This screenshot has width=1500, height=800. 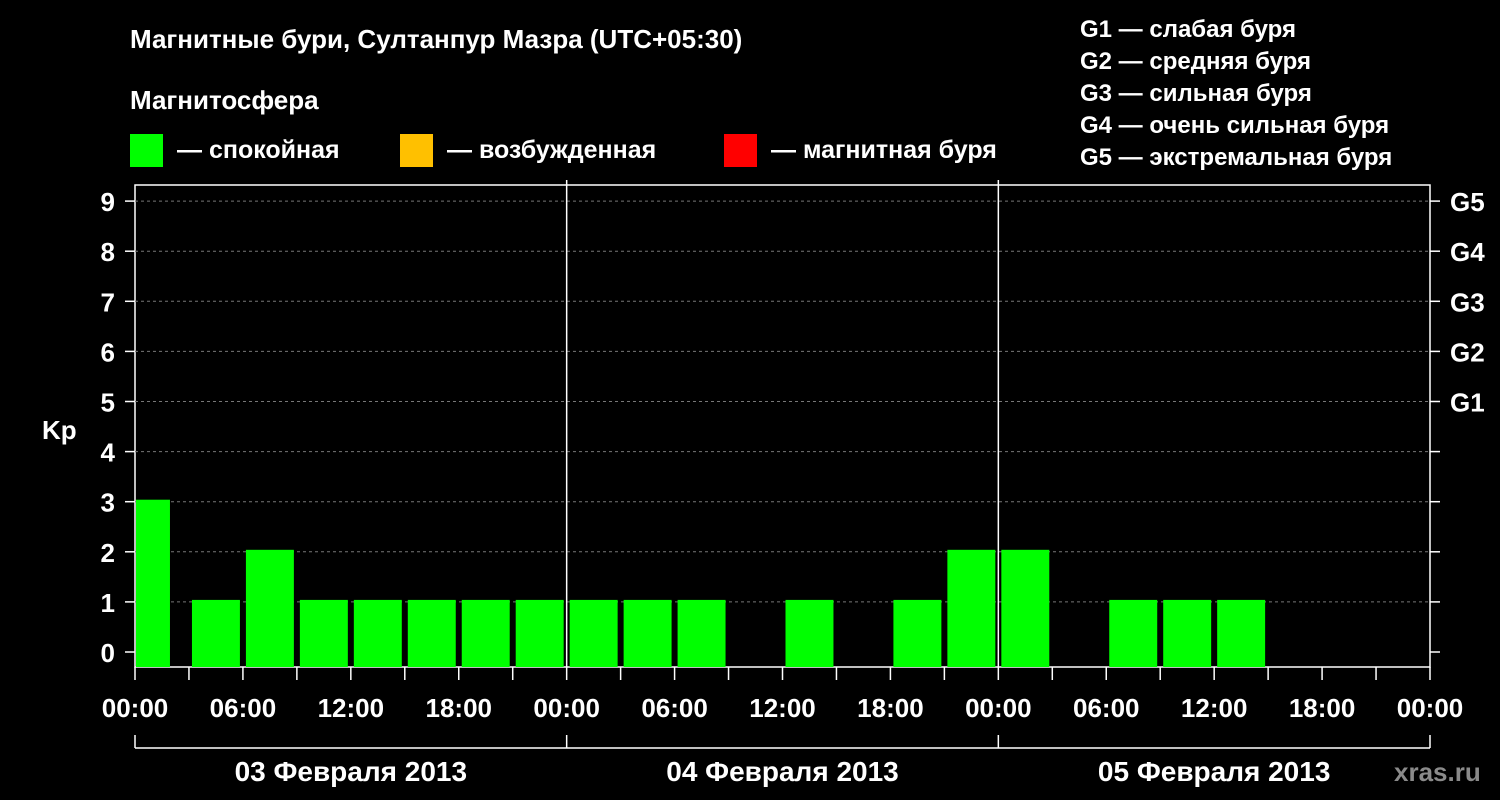 What do you see at coordinates (1467, 403) in the screenshot?
I see `storm-level-label: G1` at bounding box center [1467, 403].